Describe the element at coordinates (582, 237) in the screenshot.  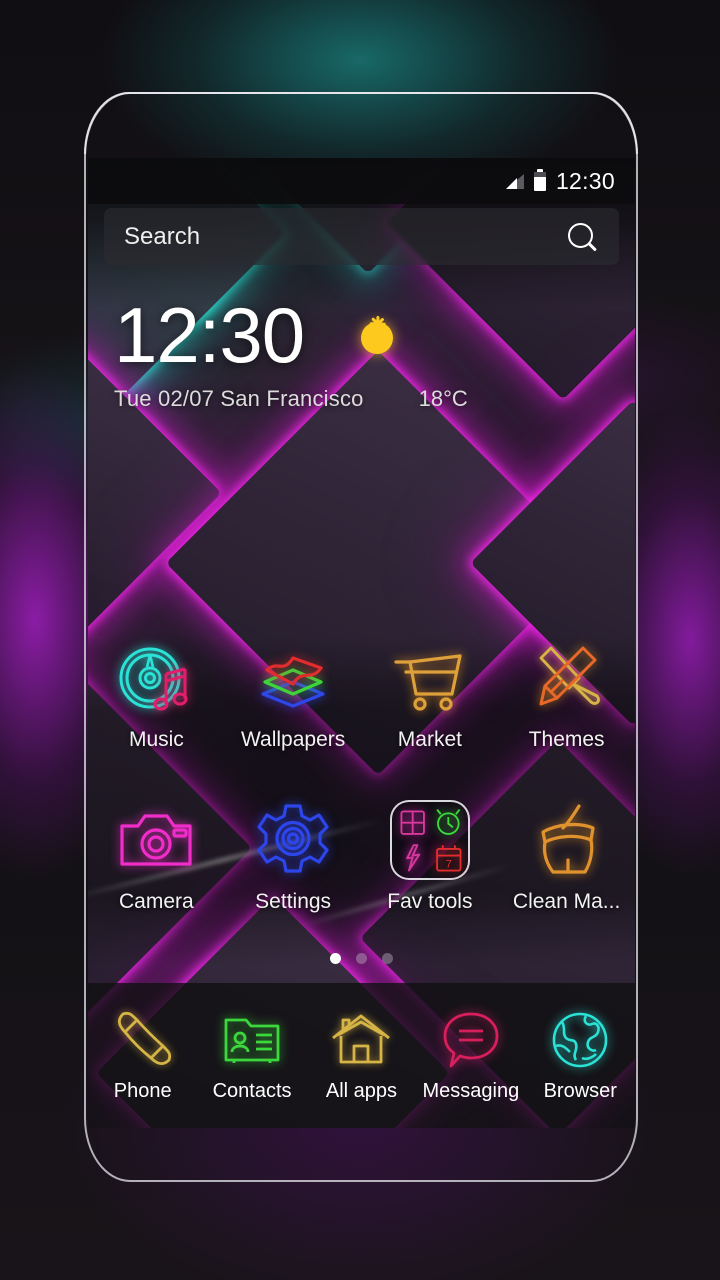
I see `search-icon` at that location.